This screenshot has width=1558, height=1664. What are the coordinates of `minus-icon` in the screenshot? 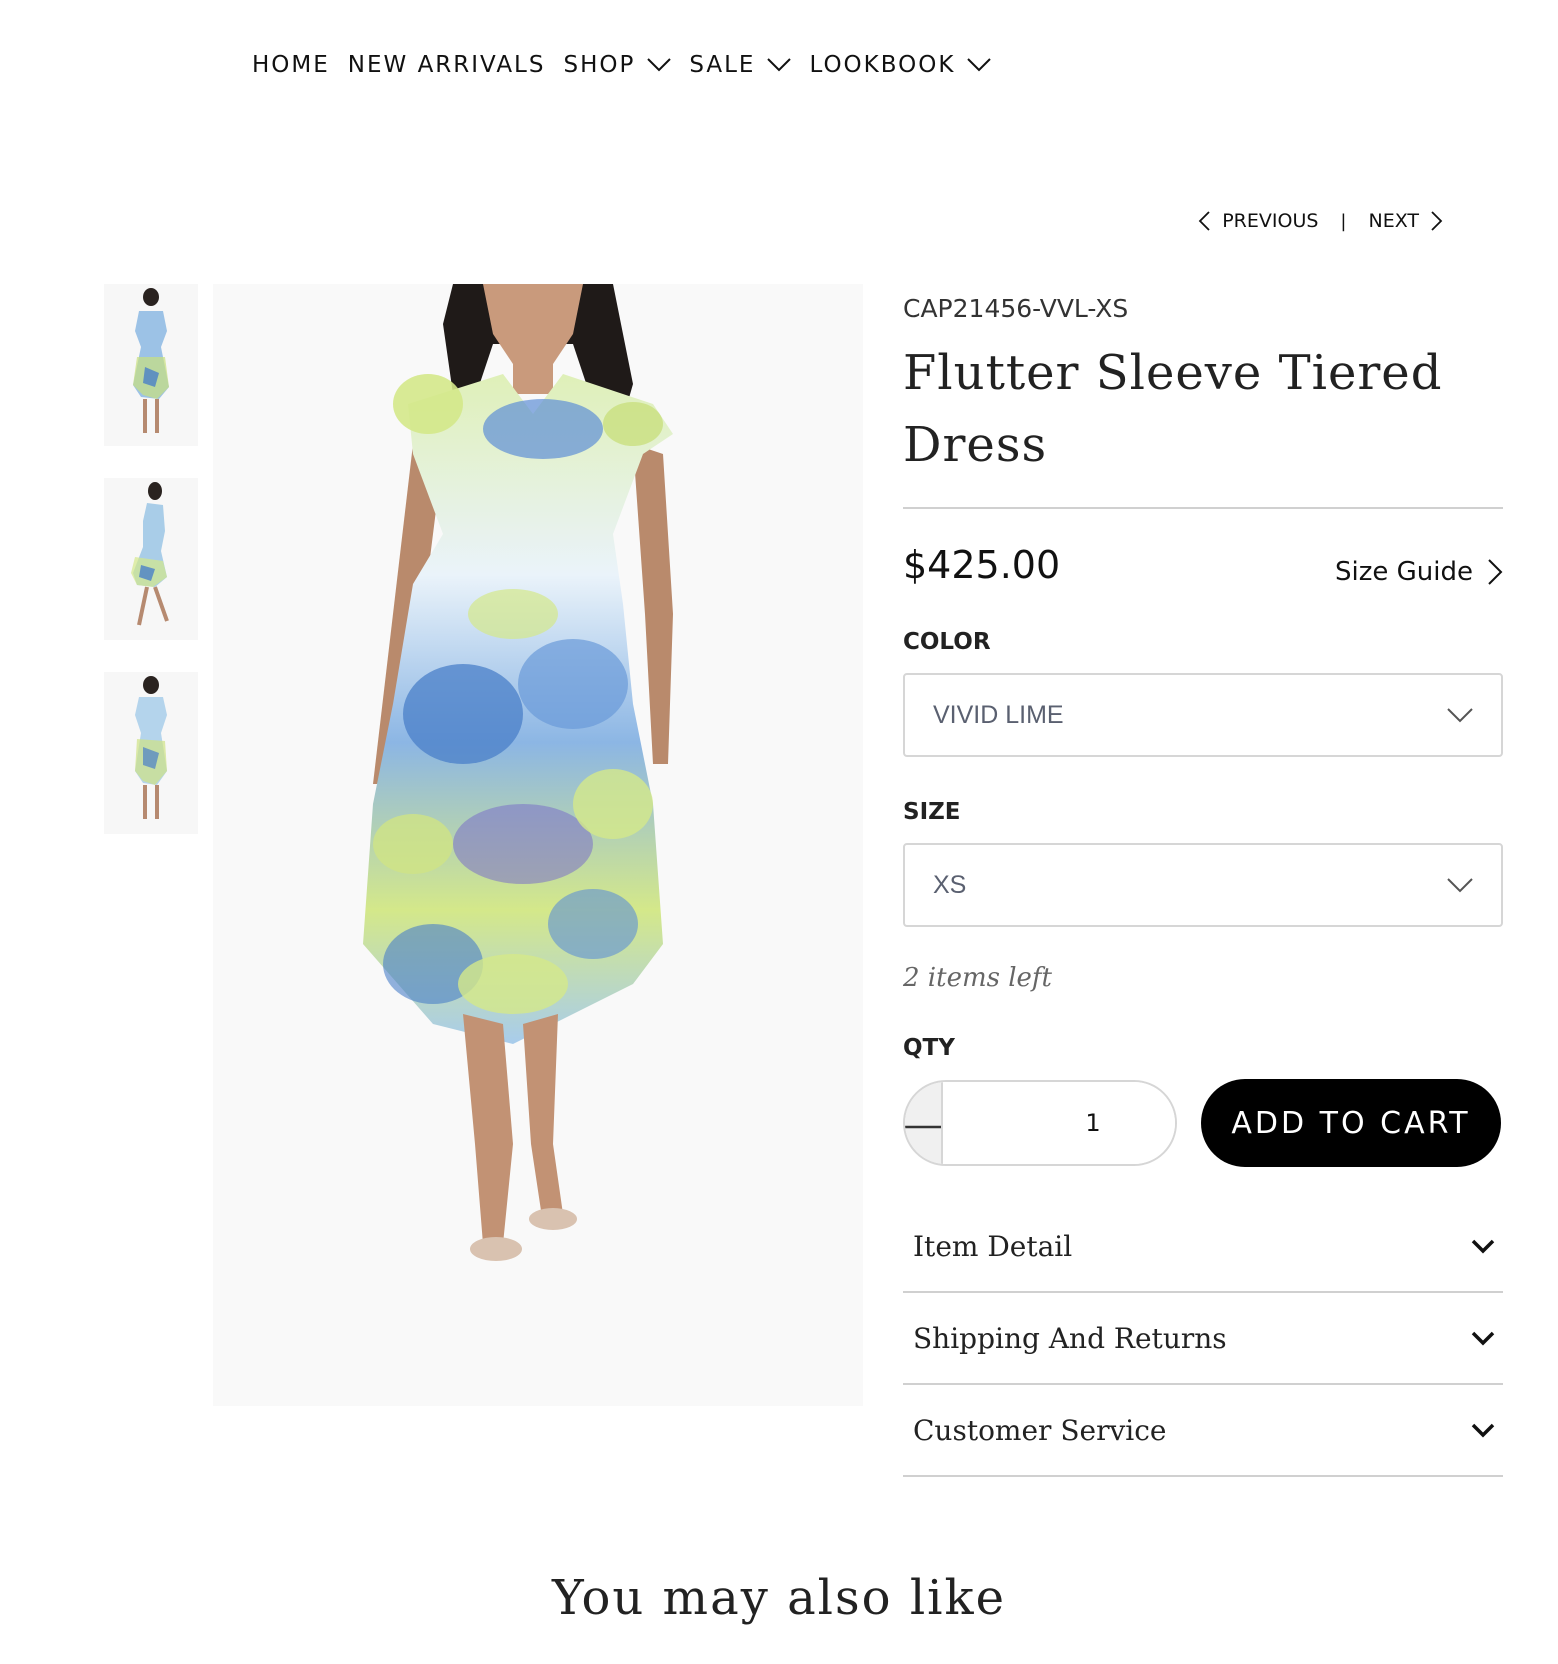 It's located at (923, 1123).